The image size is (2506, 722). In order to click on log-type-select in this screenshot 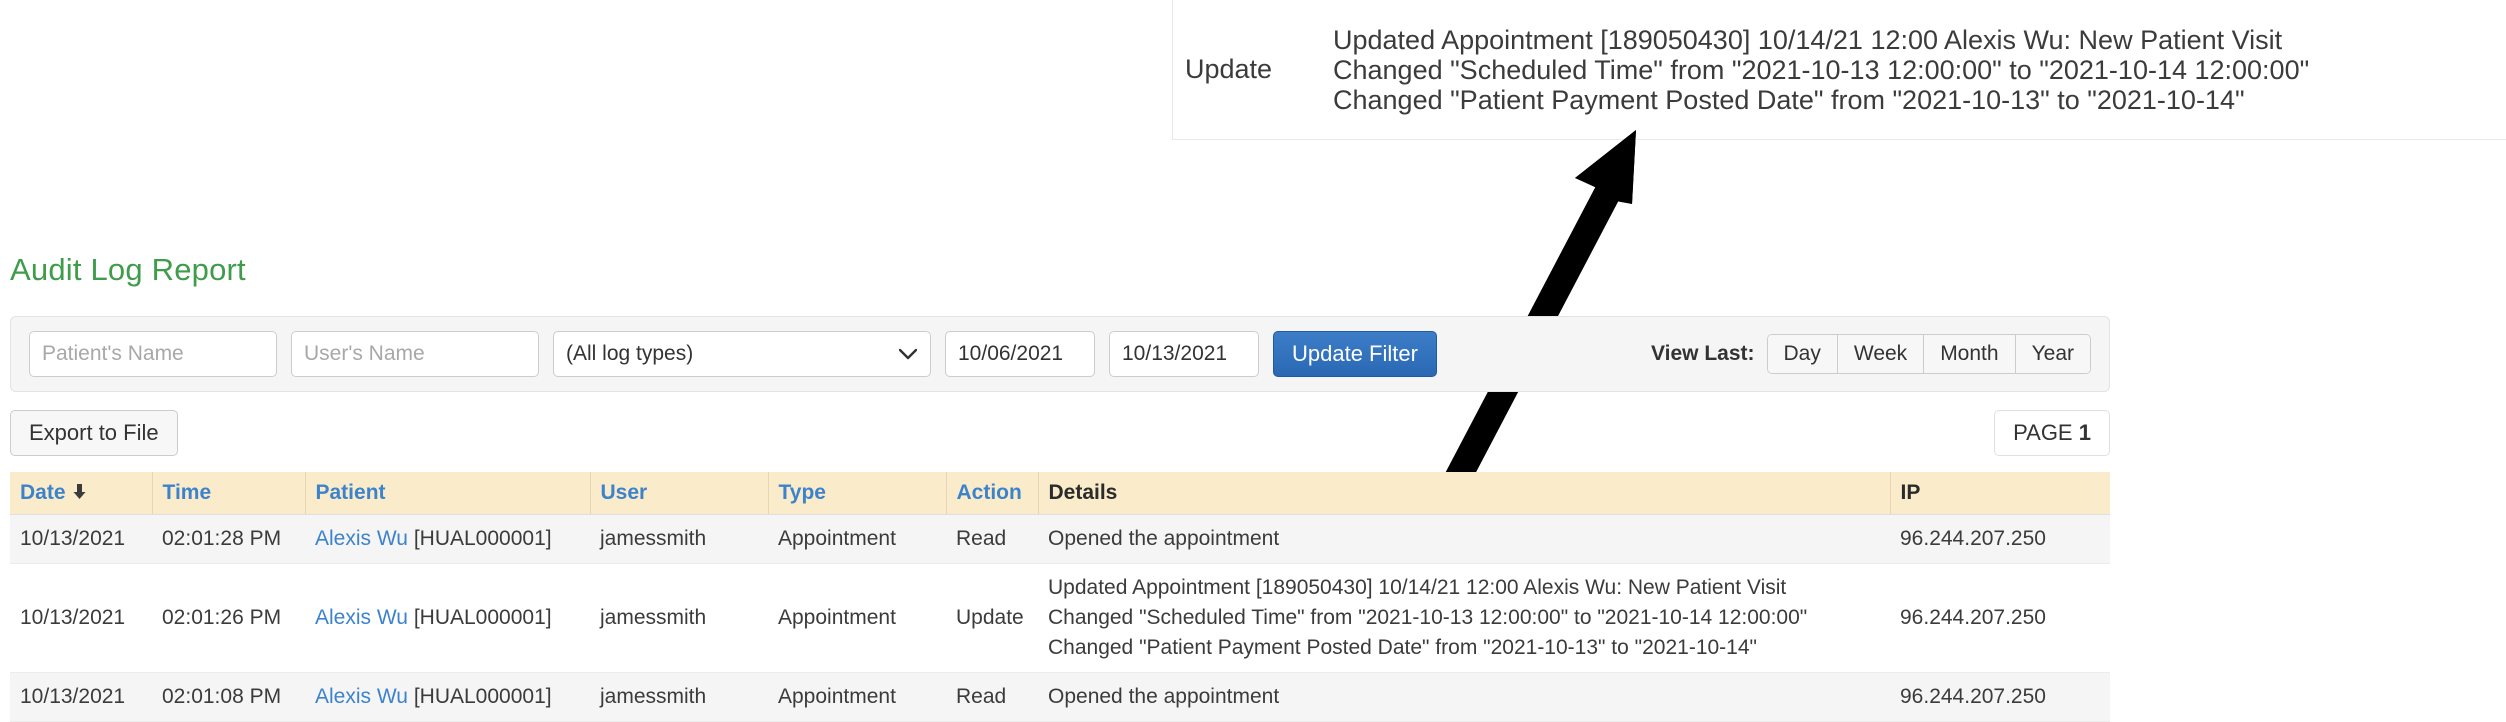, I will do `click(742, 354)`.